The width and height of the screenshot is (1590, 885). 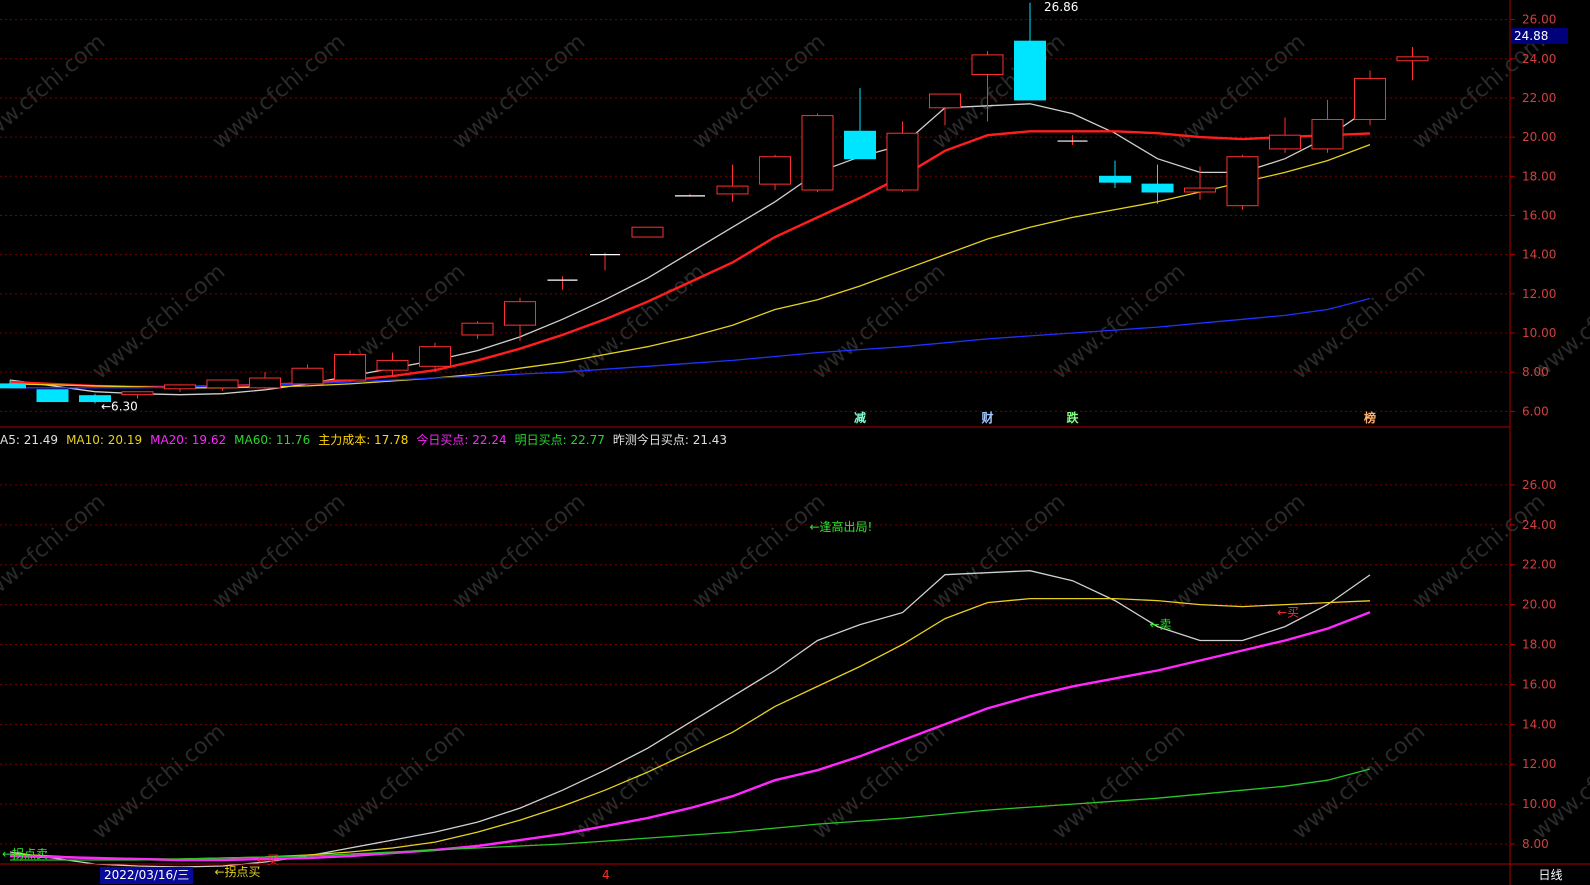 What do you see at coordinates (1073, 417) in the screenshot?
I see `event-marker: 跌` at bounding box center [1073, 417].